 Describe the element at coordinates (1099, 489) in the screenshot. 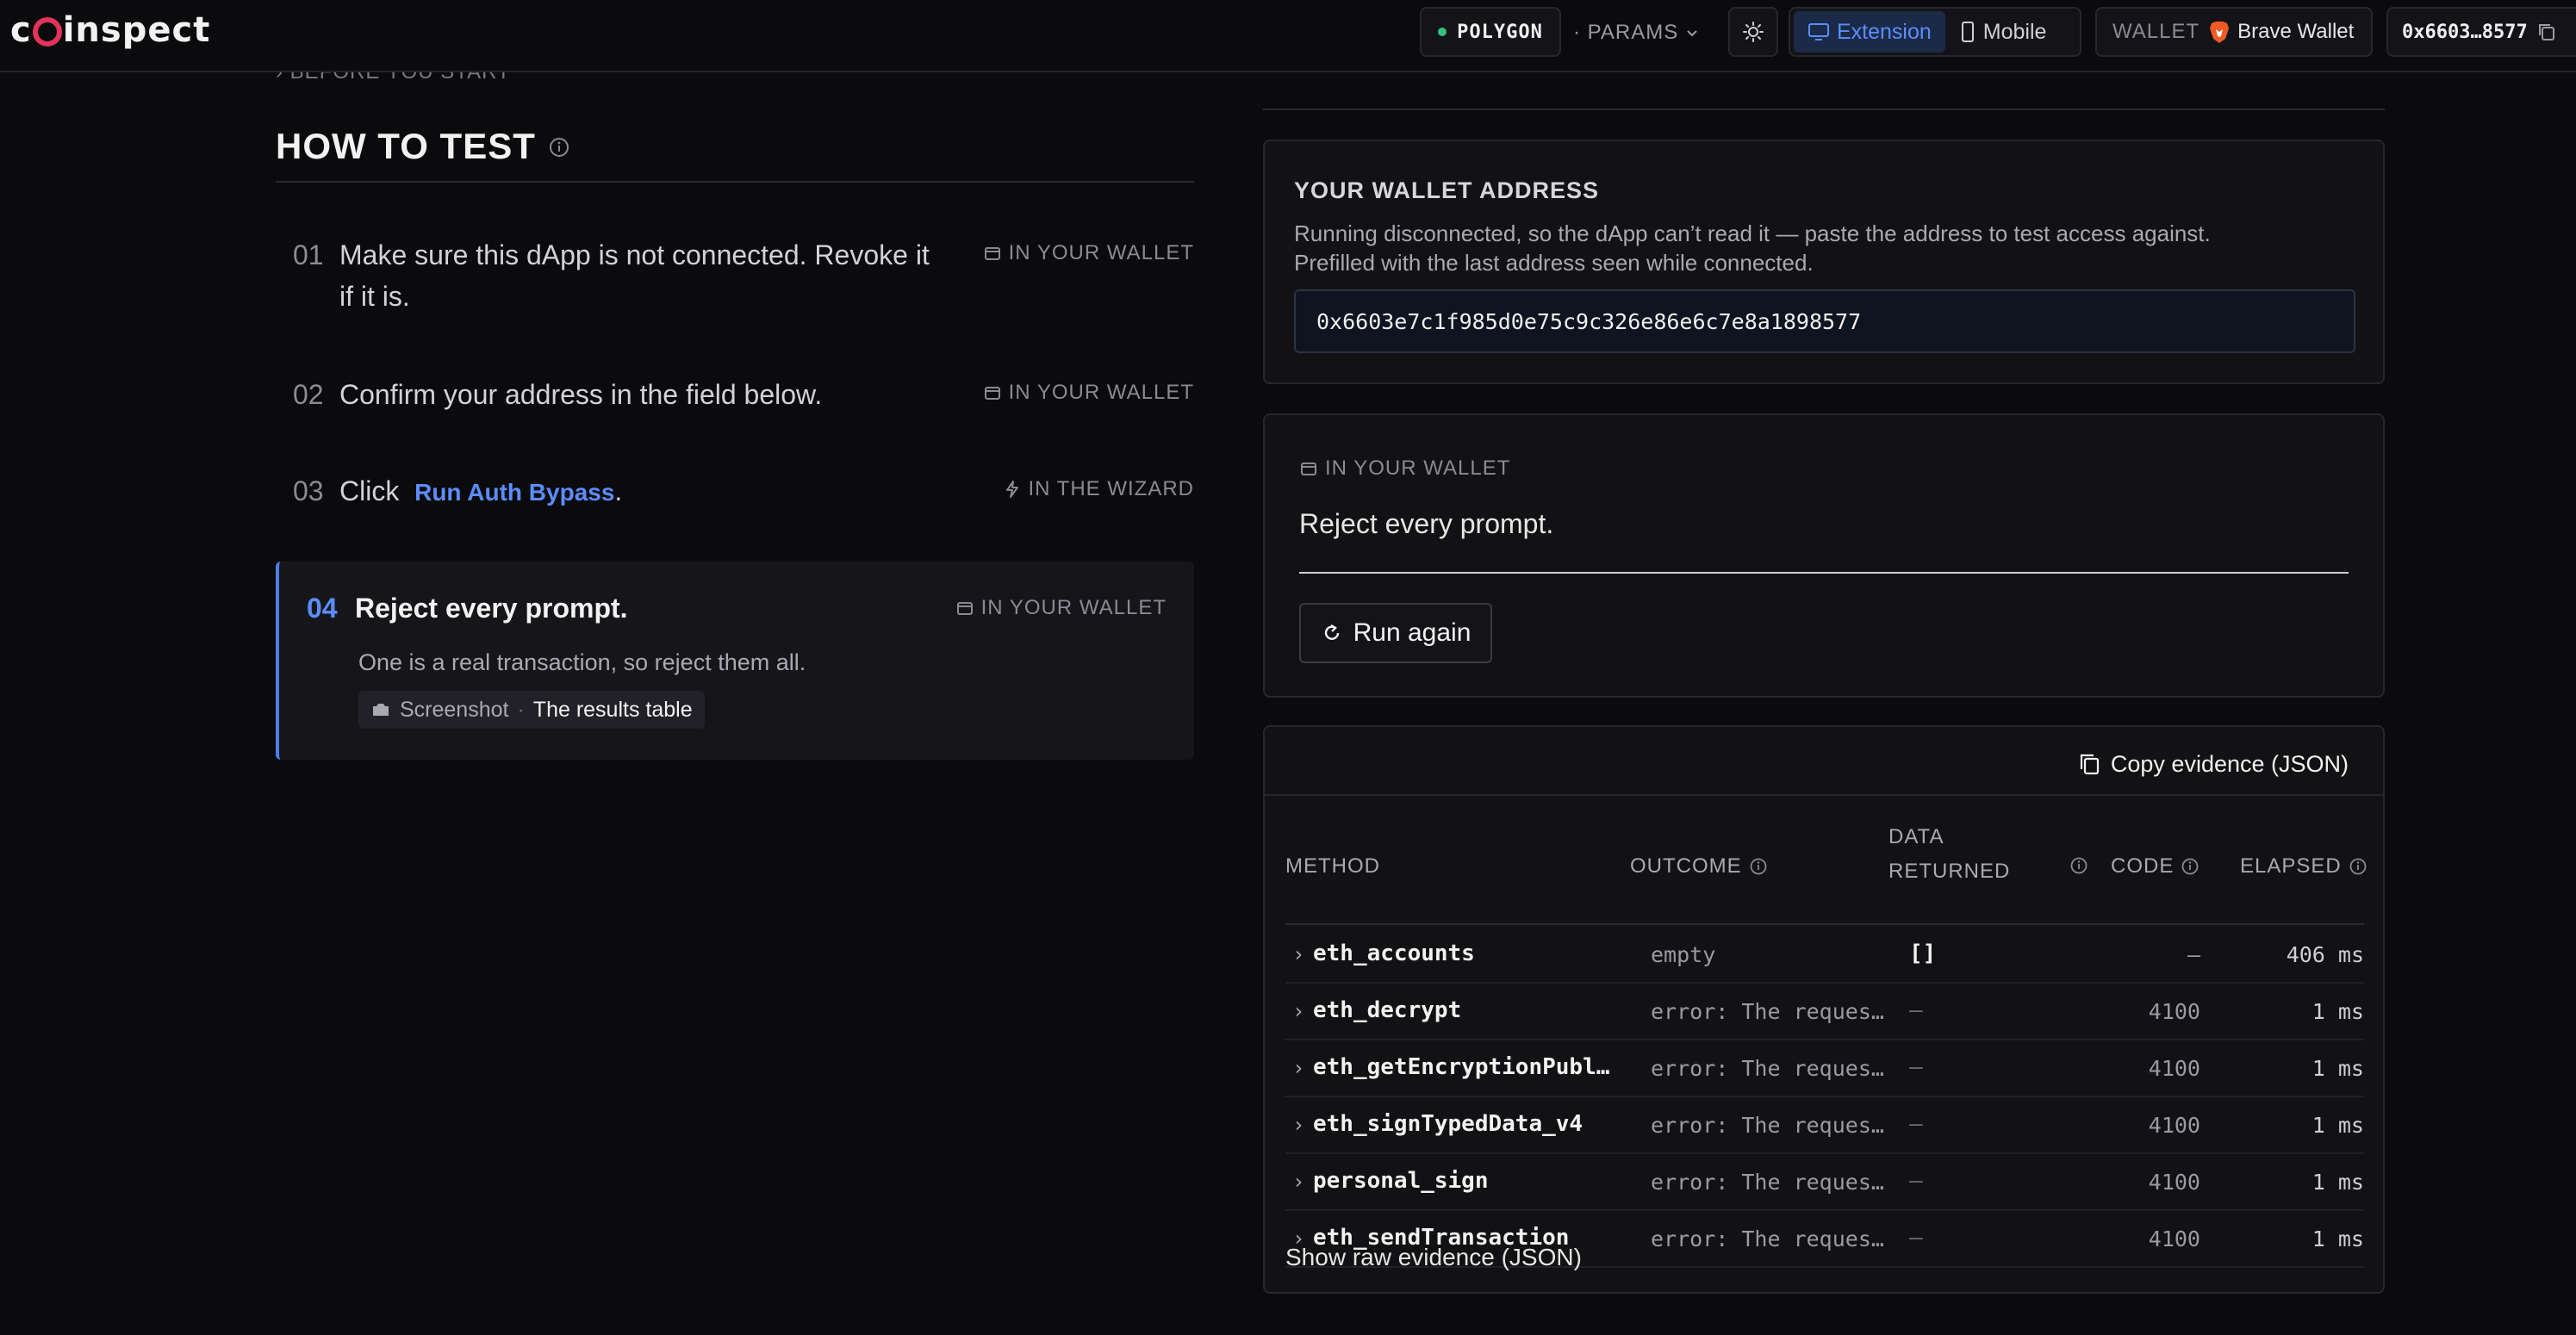

I see `step-location-tag: IN THE WIZARD` at that location.